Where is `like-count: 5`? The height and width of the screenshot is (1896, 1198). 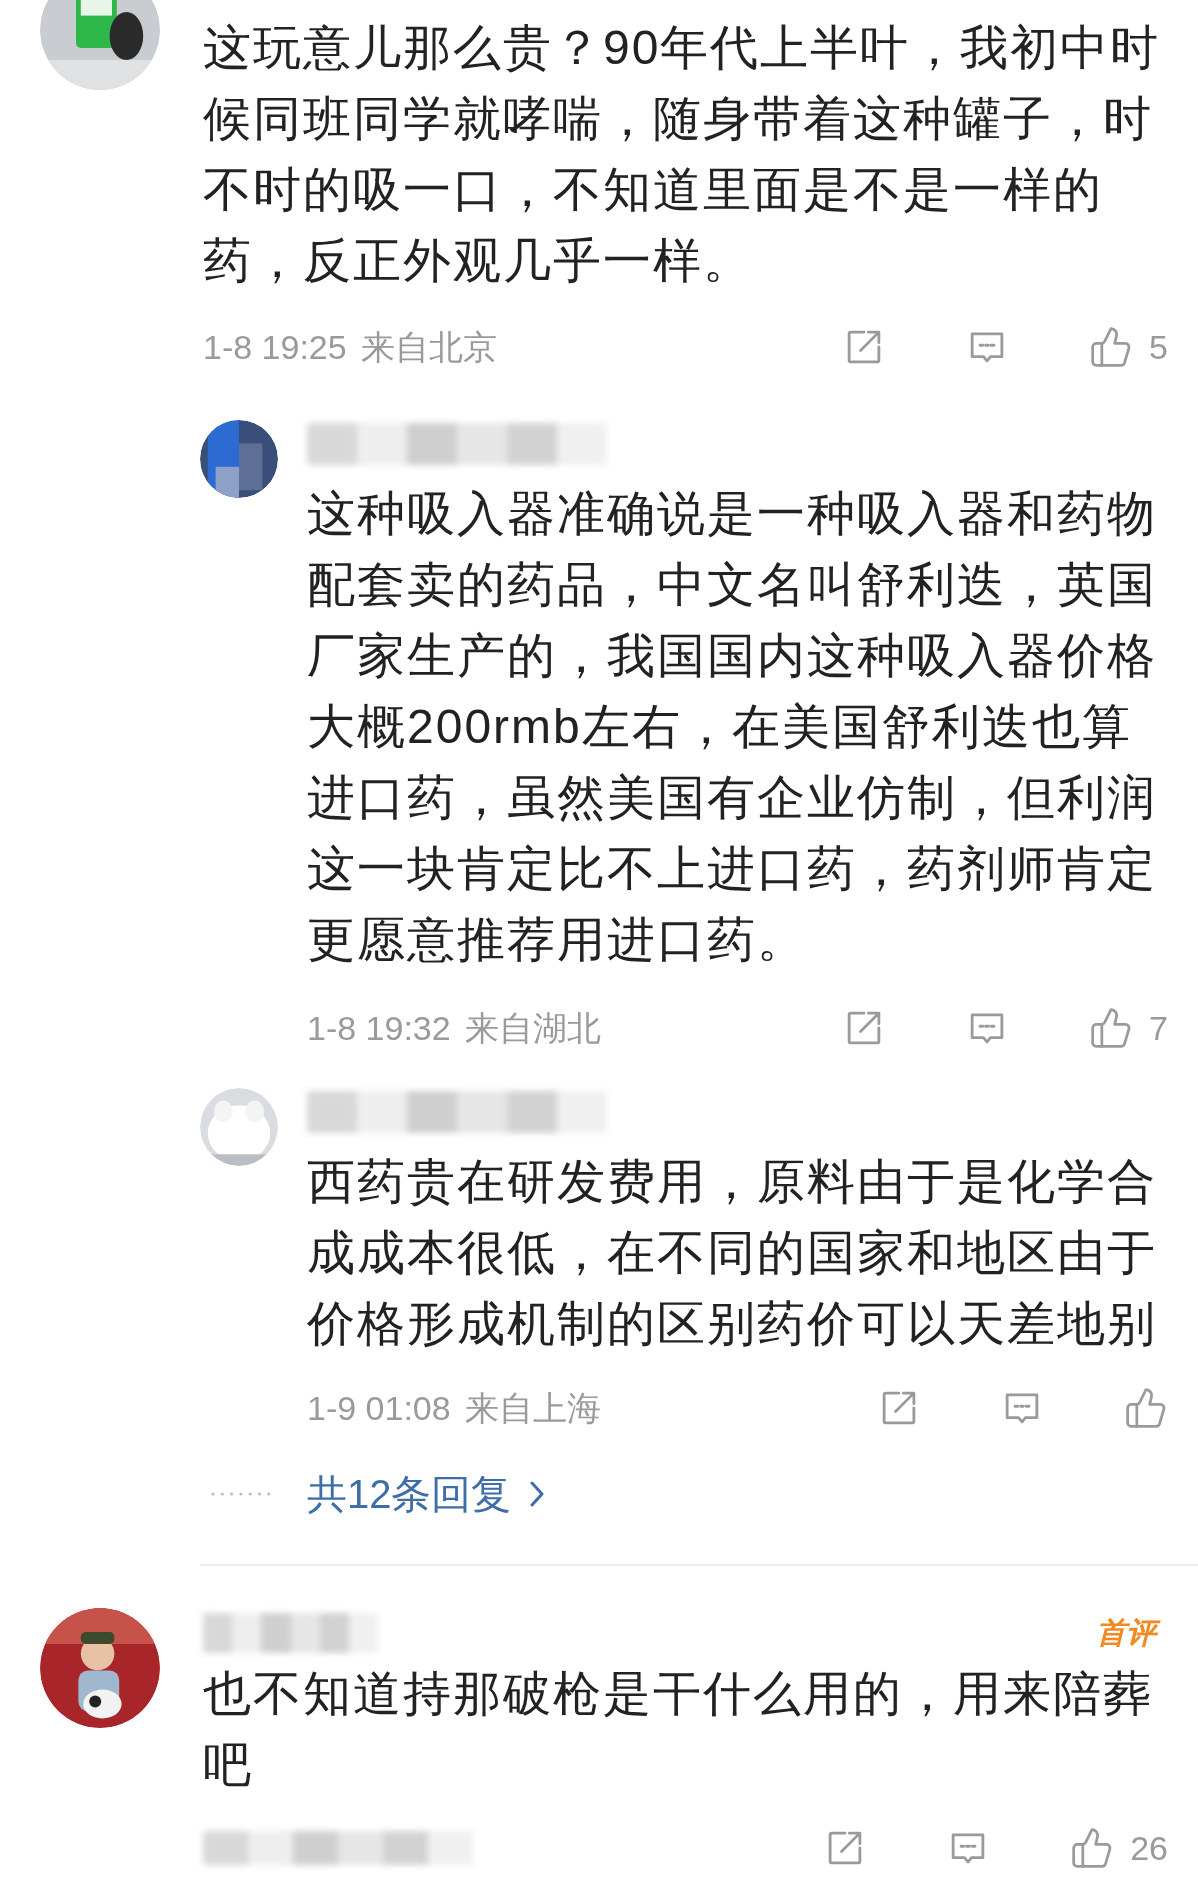 like-count: 5 is located at coordinates (1158, 347).